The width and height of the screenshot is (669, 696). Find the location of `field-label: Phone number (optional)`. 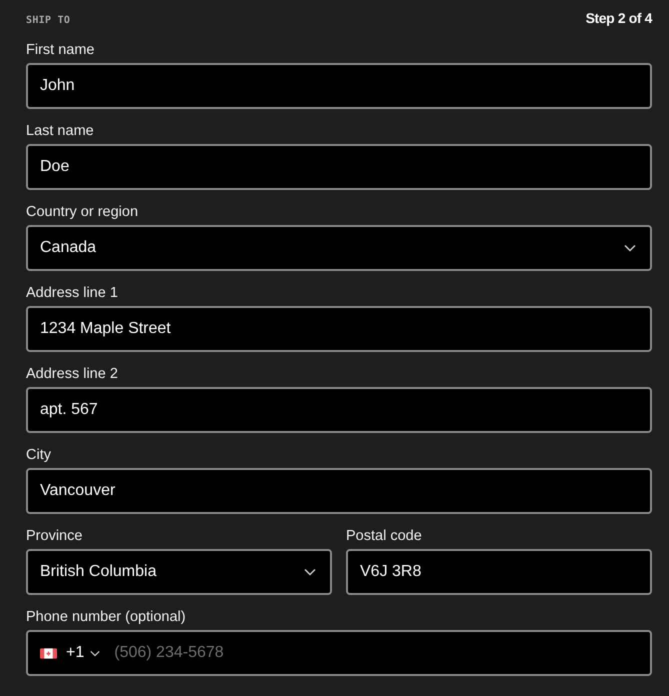

field-label: Phone number (optional) is located at coordinates (106, 617).